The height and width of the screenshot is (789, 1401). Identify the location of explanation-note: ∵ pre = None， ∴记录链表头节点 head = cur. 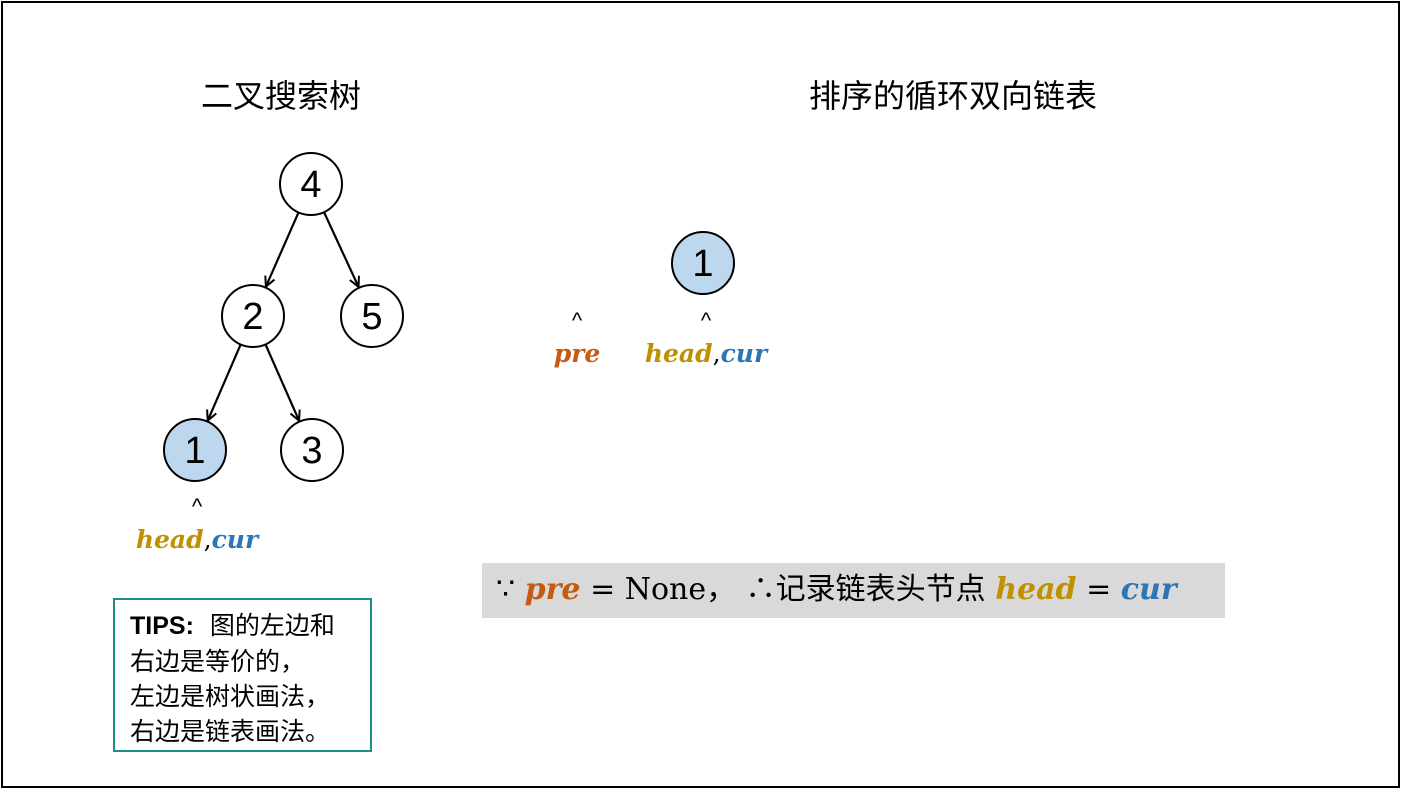
(853, 590).